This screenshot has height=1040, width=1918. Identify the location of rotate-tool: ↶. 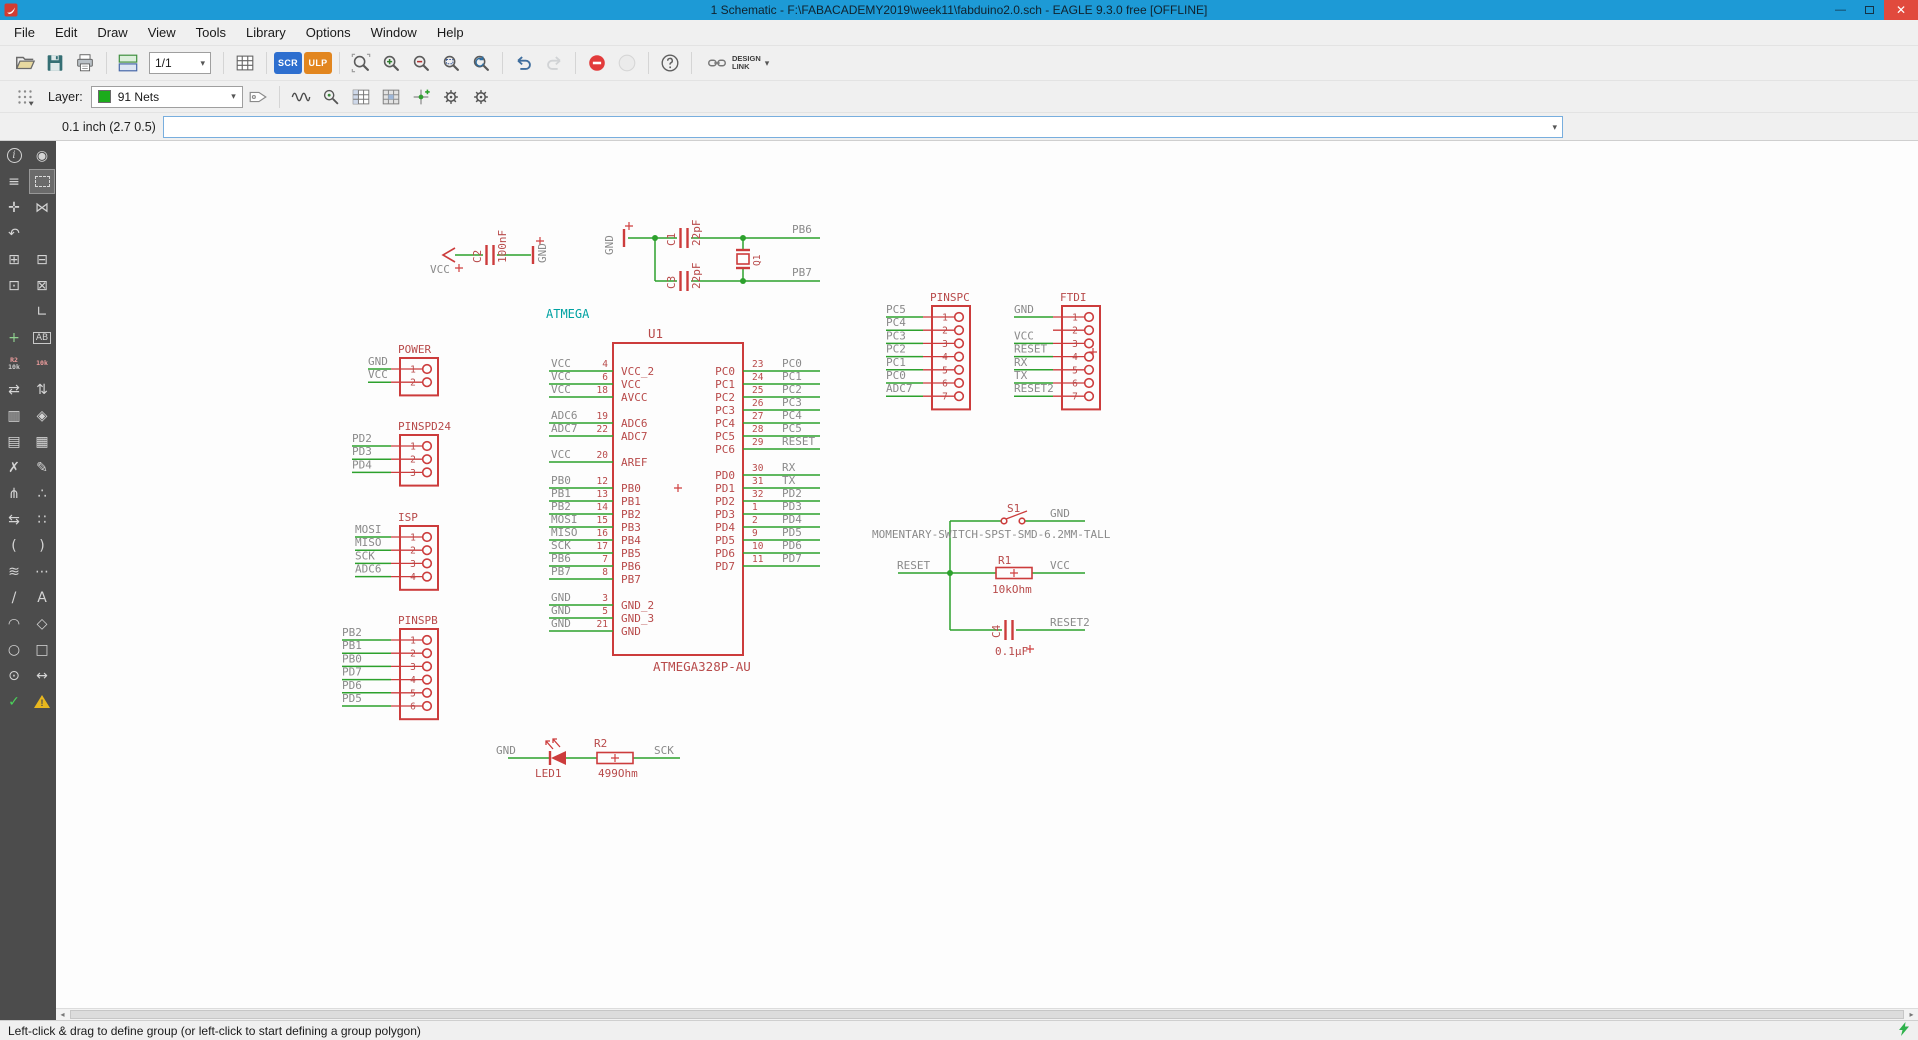
(14, 233).